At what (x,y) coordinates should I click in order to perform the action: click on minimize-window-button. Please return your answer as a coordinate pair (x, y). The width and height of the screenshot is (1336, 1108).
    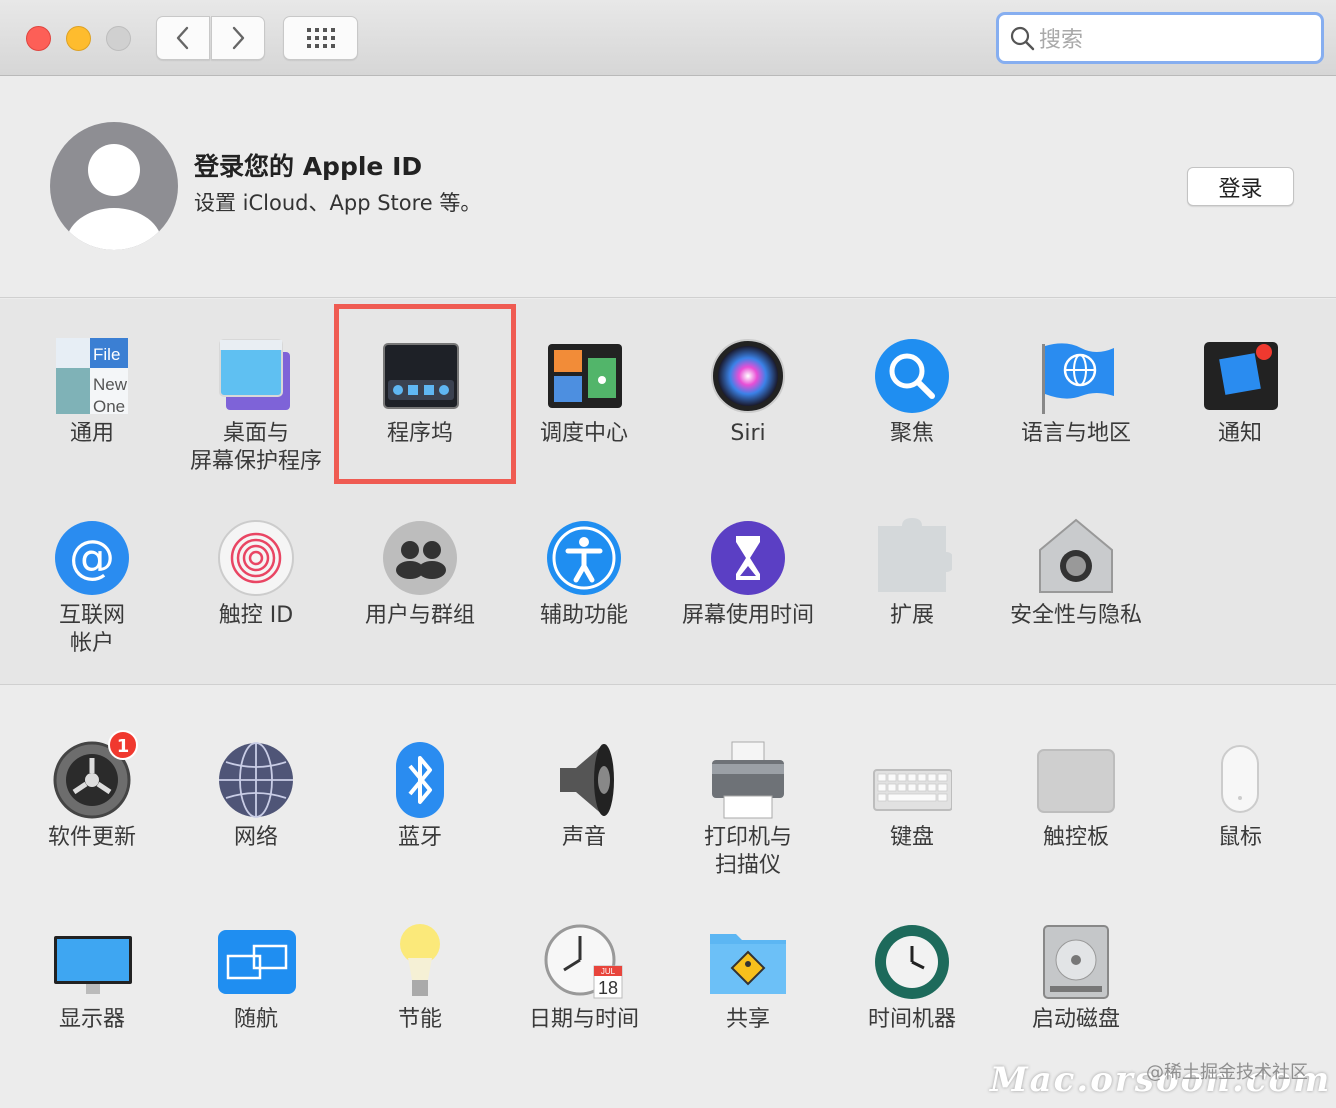
    Looking at the image, I should click on (78, 38).